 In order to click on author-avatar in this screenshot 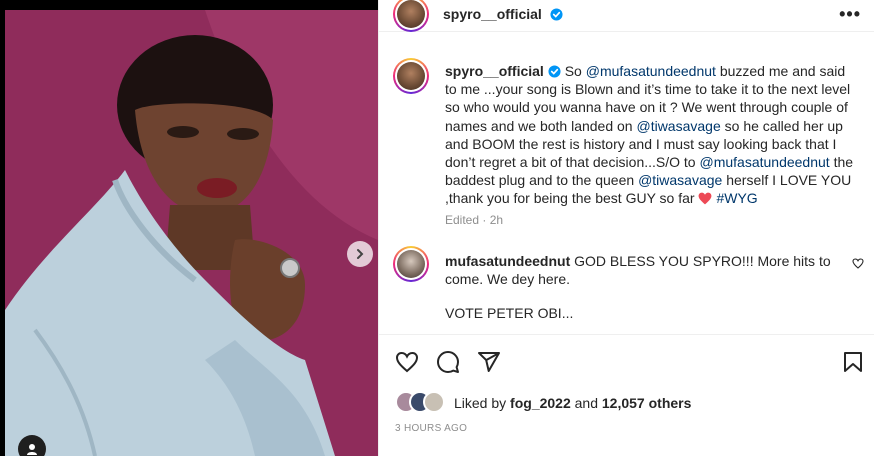, I will do `click(411, 16)`.